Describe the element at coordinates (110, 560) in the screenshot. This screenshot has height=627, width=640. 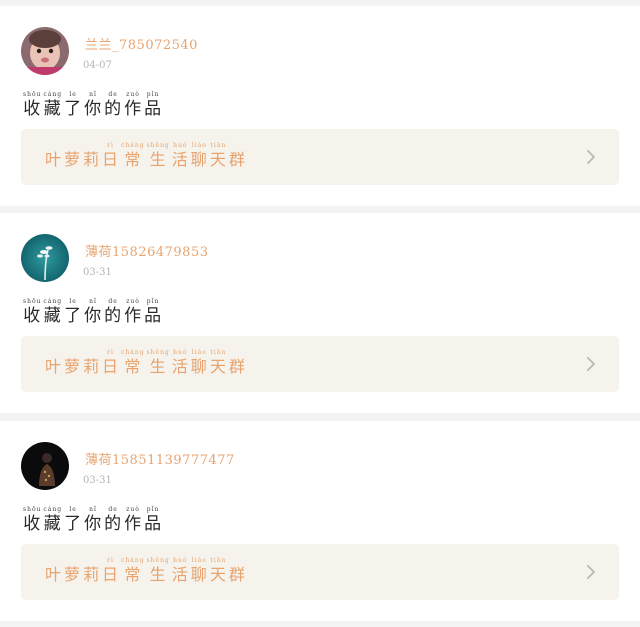
I see `pinyin-annotation: rì` at that location.